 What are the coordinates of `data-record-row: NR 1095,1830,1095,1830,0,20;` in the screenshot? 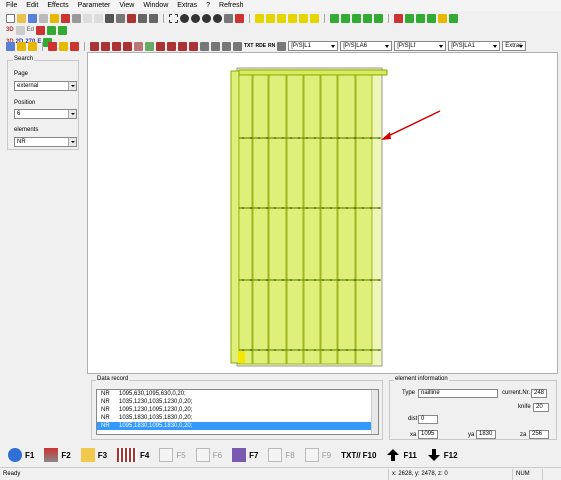 It's located at (237, 426).